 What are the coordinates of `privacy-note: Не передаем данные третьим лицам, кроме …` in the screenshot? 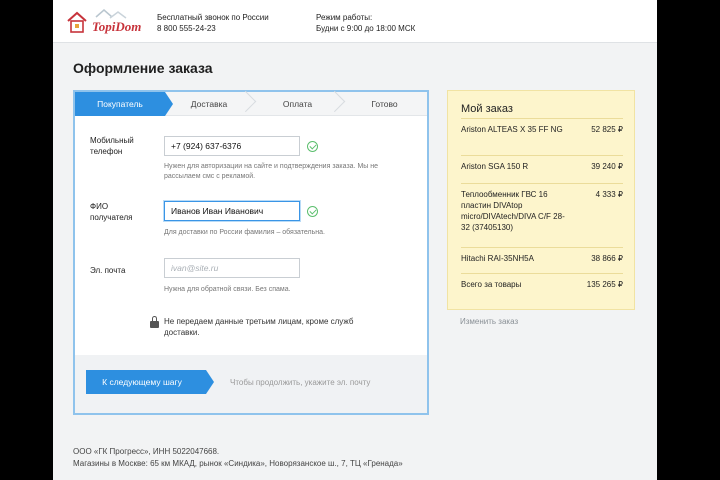 It's located at (259, 327).